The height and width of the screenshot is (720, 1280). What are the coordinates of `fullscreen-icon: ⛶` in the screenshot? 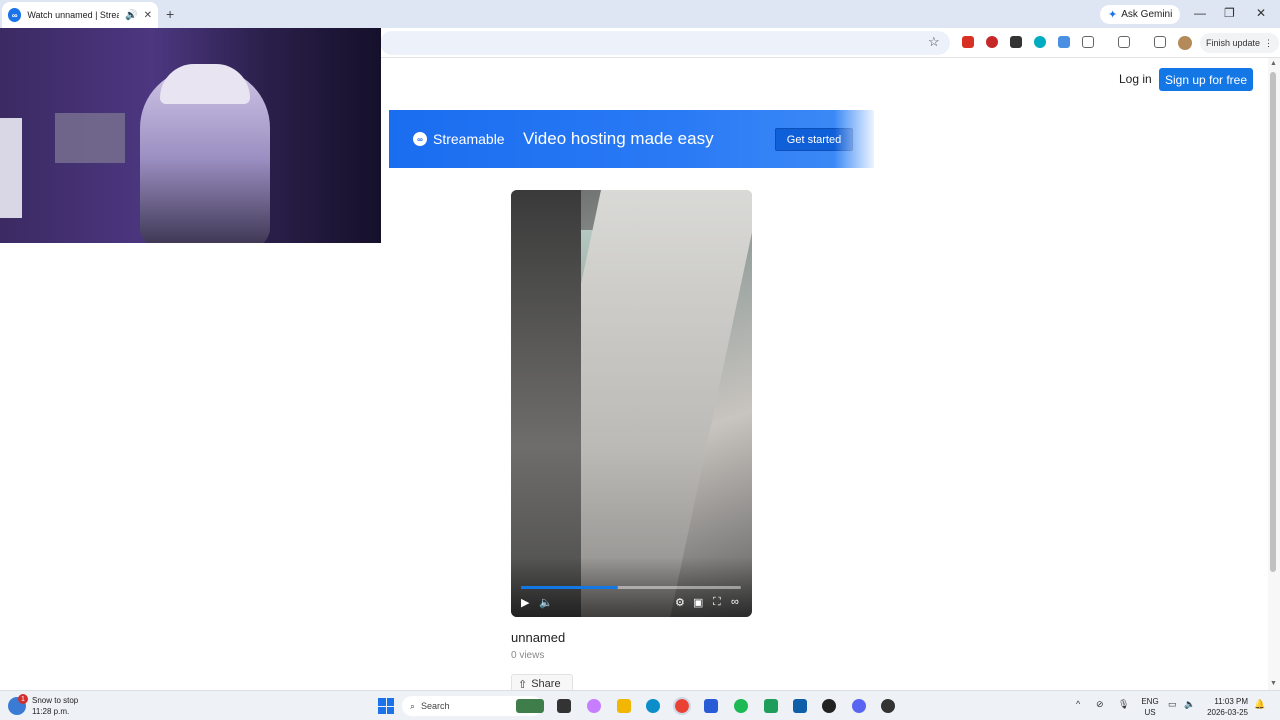 It's located at (717, 602).